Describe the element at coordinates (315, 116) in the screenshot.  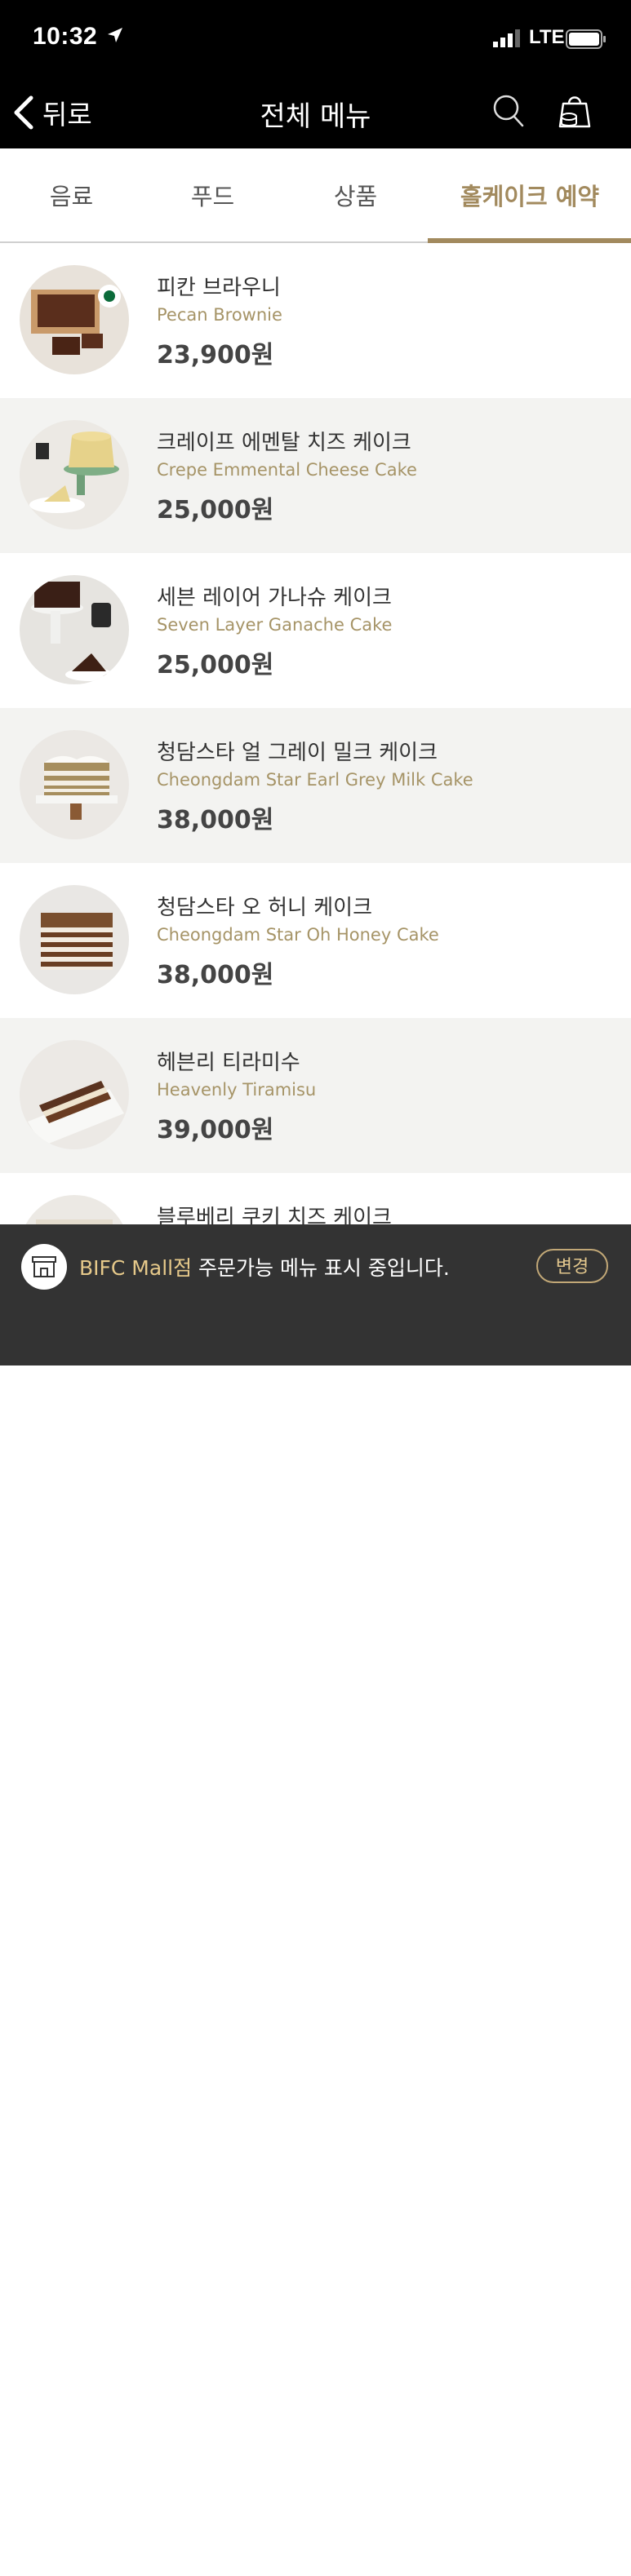
I see `page-title: 전체 메뉴` at that location.